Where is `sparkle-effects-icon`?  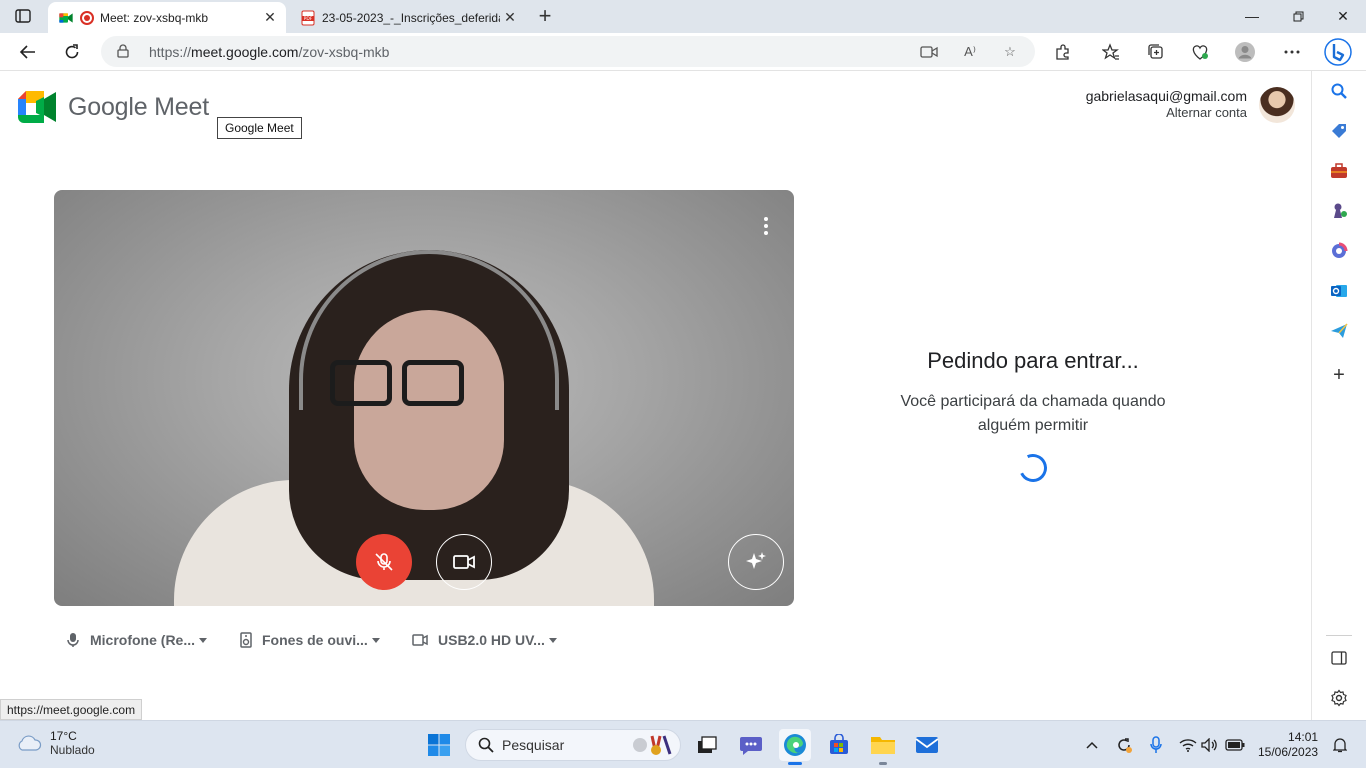 sparkle-effects-icon is located at coordinates (756, 560).